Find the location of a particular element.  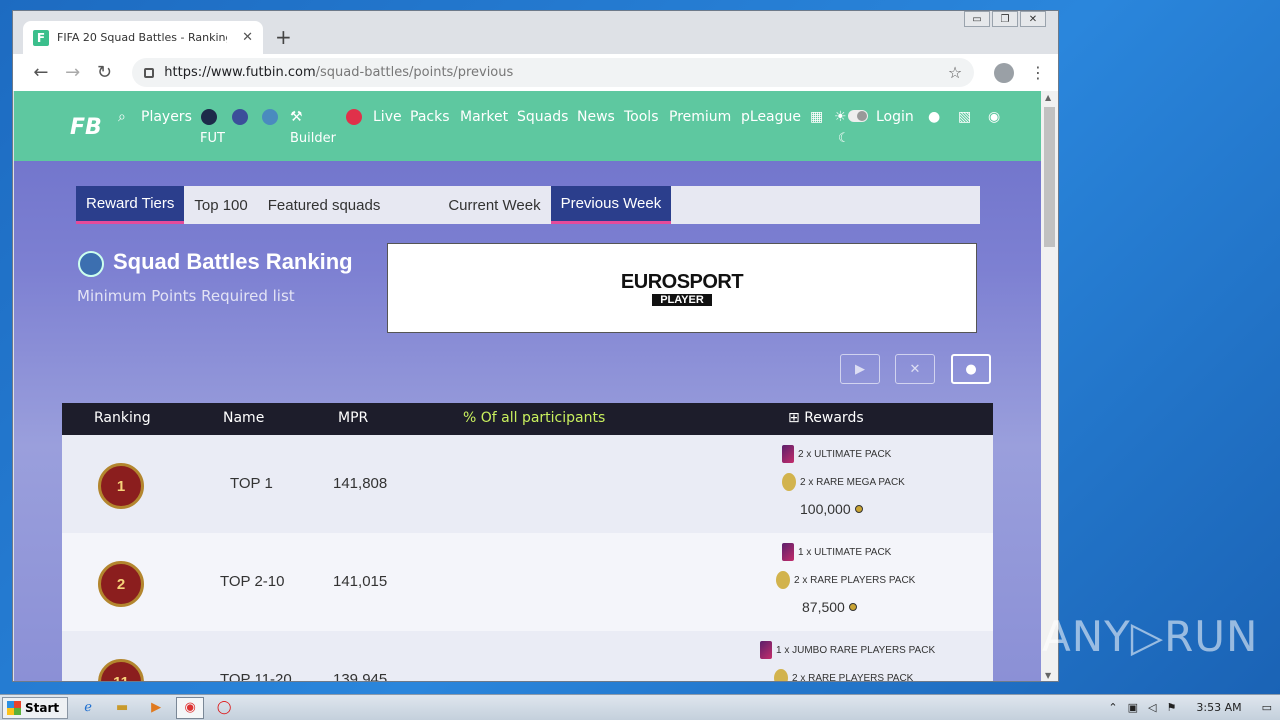

reward-label: 2 x RARE MEGA PACK is located at coordinates (852, 482).